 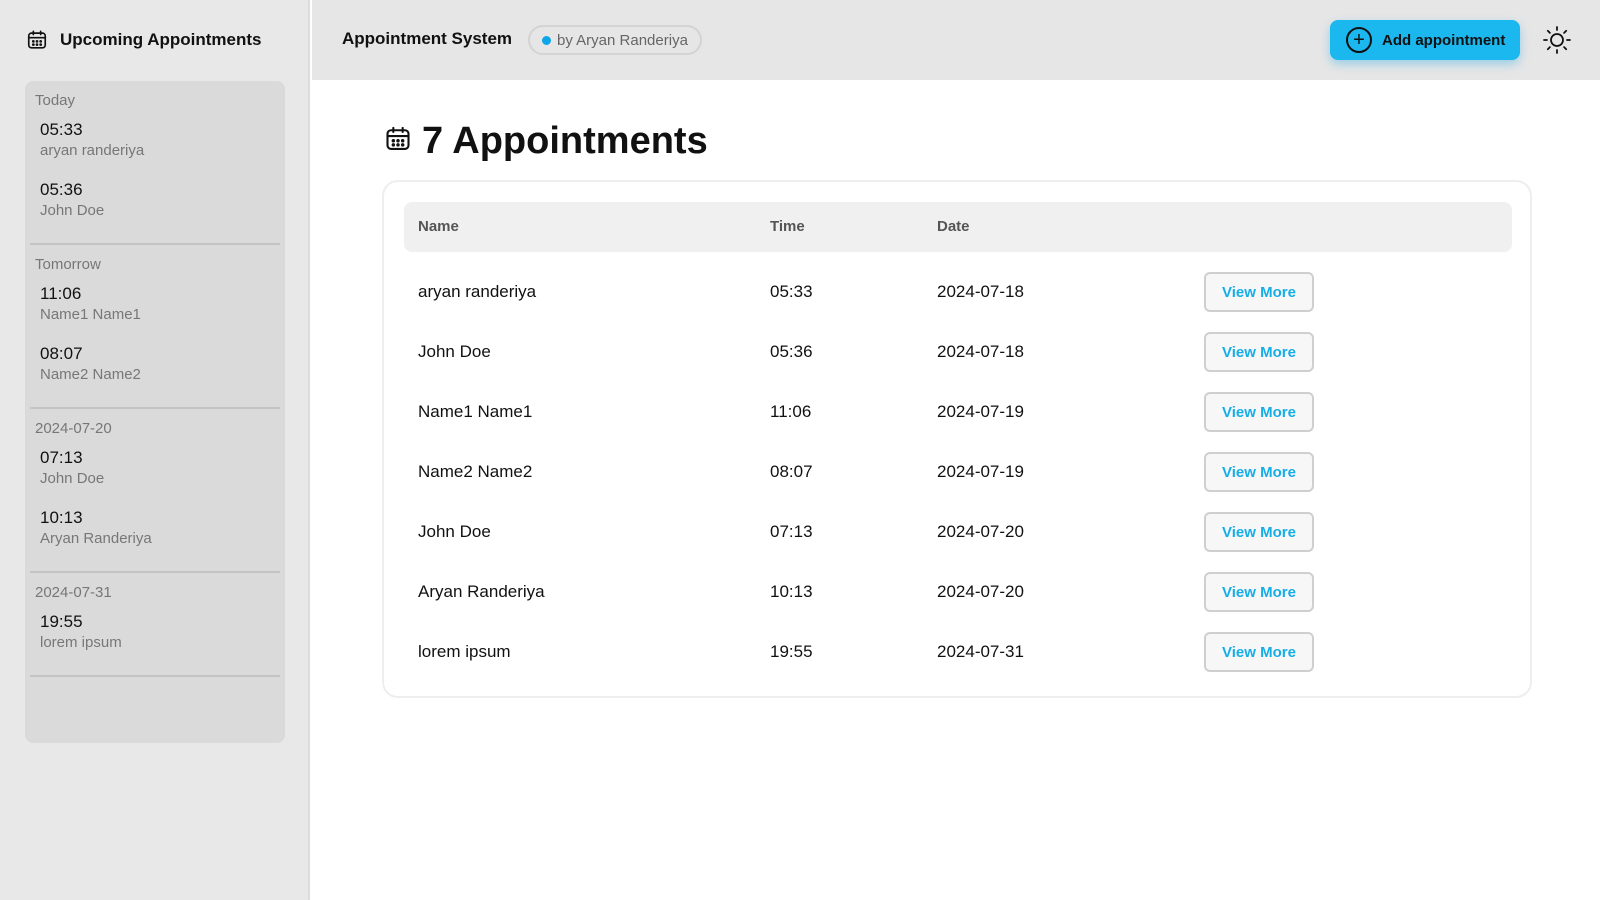 What do you see at coordinates (90, 314) in the screenshot?
I see `entry-name: Name1 Name1` at bounding box center [90, 314].